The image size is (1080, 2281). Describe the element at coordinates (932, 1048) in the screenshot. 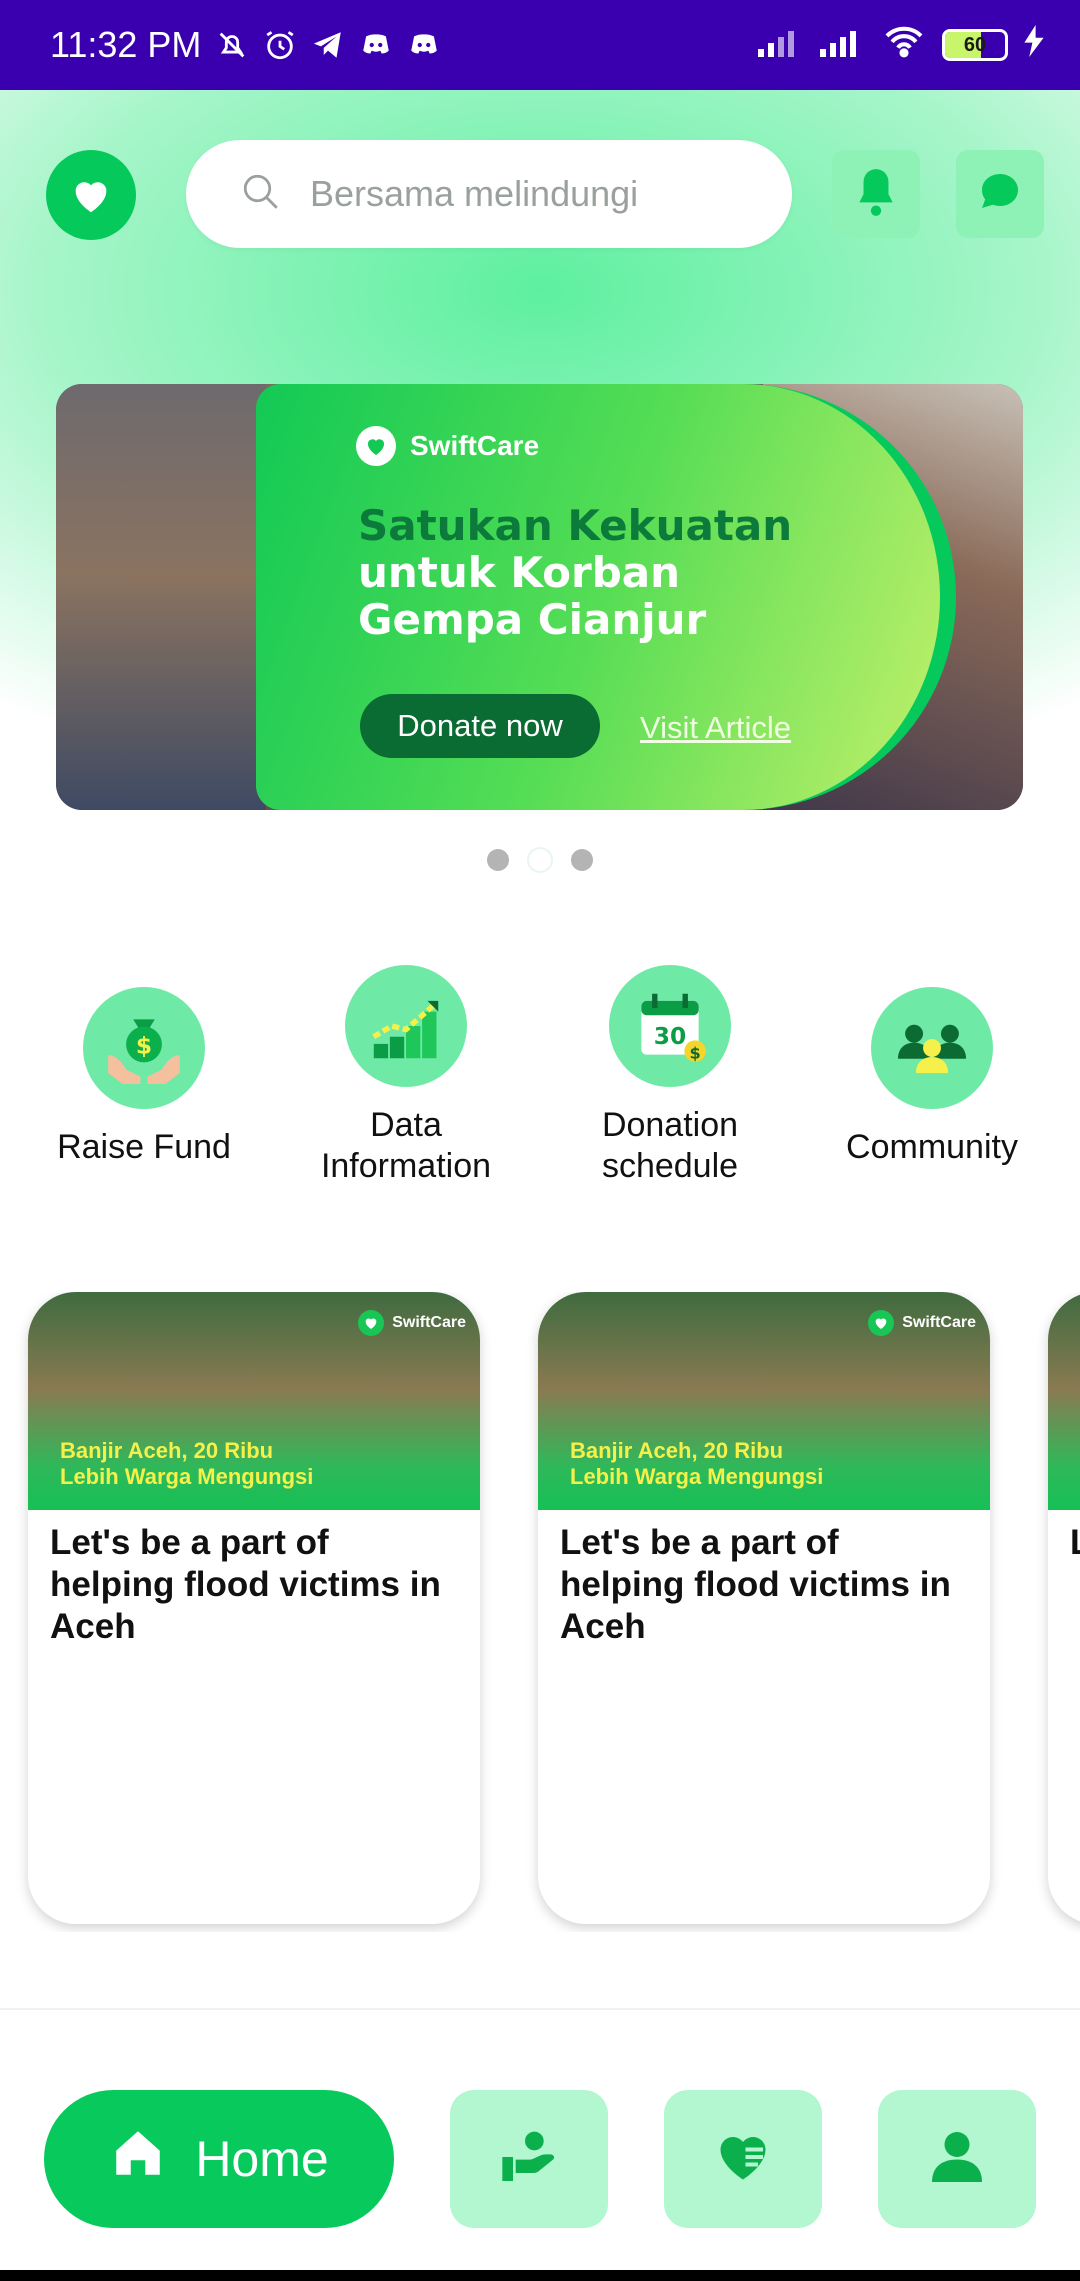

I see `community-icon` at that location.